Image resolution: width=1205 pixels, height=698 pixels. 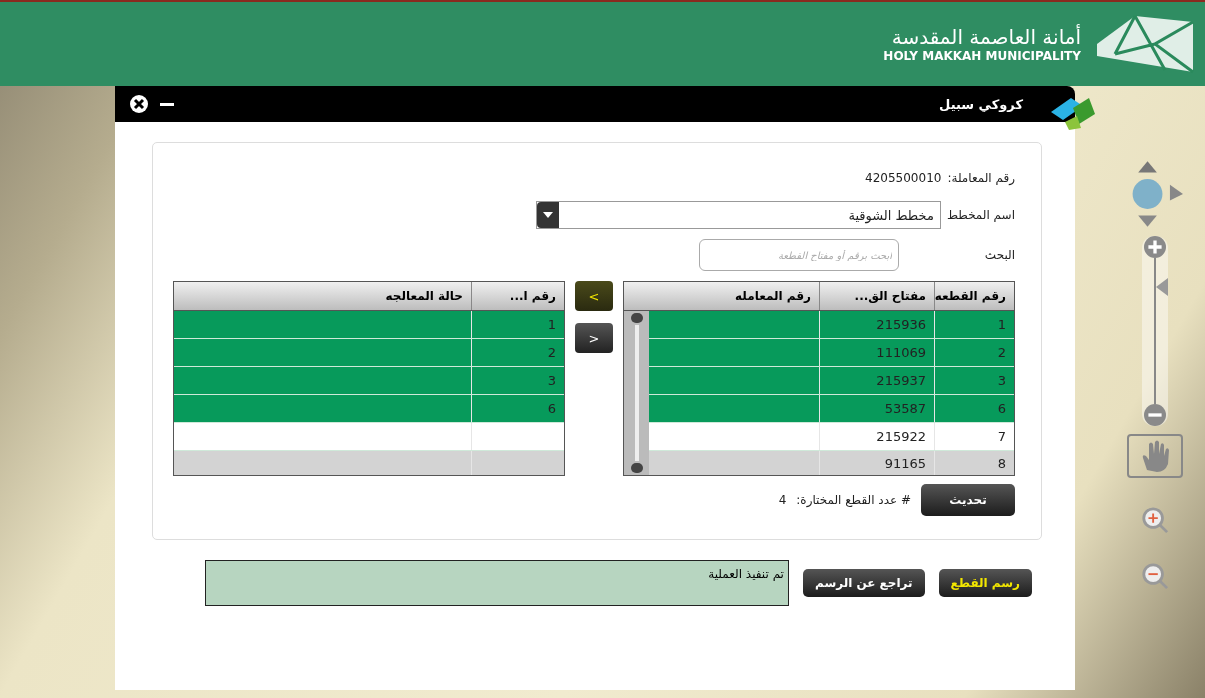 I want to click on table-cell: 53587, so click(x=876, y=408).